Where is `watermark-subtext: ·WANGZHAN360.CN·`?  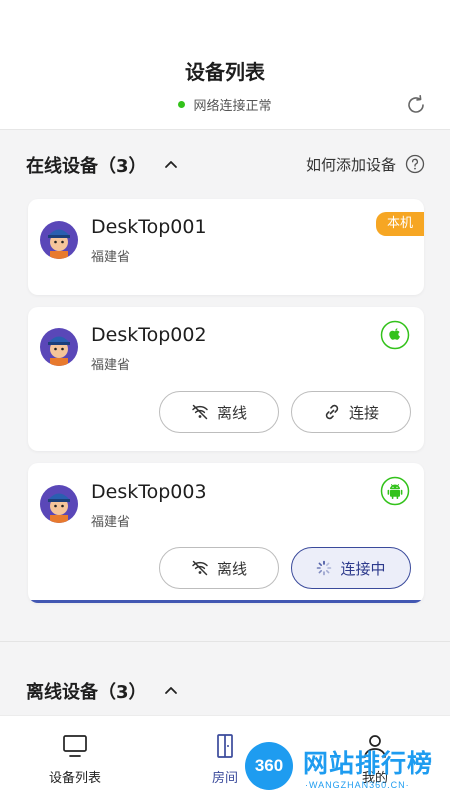
watermark-subtext: ·WANGZHAN360.CN· is located at coordinates (357, 785).